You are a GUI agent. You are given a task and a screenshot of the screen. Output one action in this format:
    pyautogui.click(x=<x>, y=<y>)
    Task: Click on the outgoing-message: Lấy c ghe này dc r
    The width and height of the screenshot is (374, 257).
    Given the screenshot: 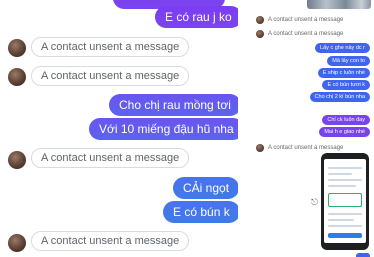 What is the action you would take?
    pyautogui.click(x=342, y=48)
    